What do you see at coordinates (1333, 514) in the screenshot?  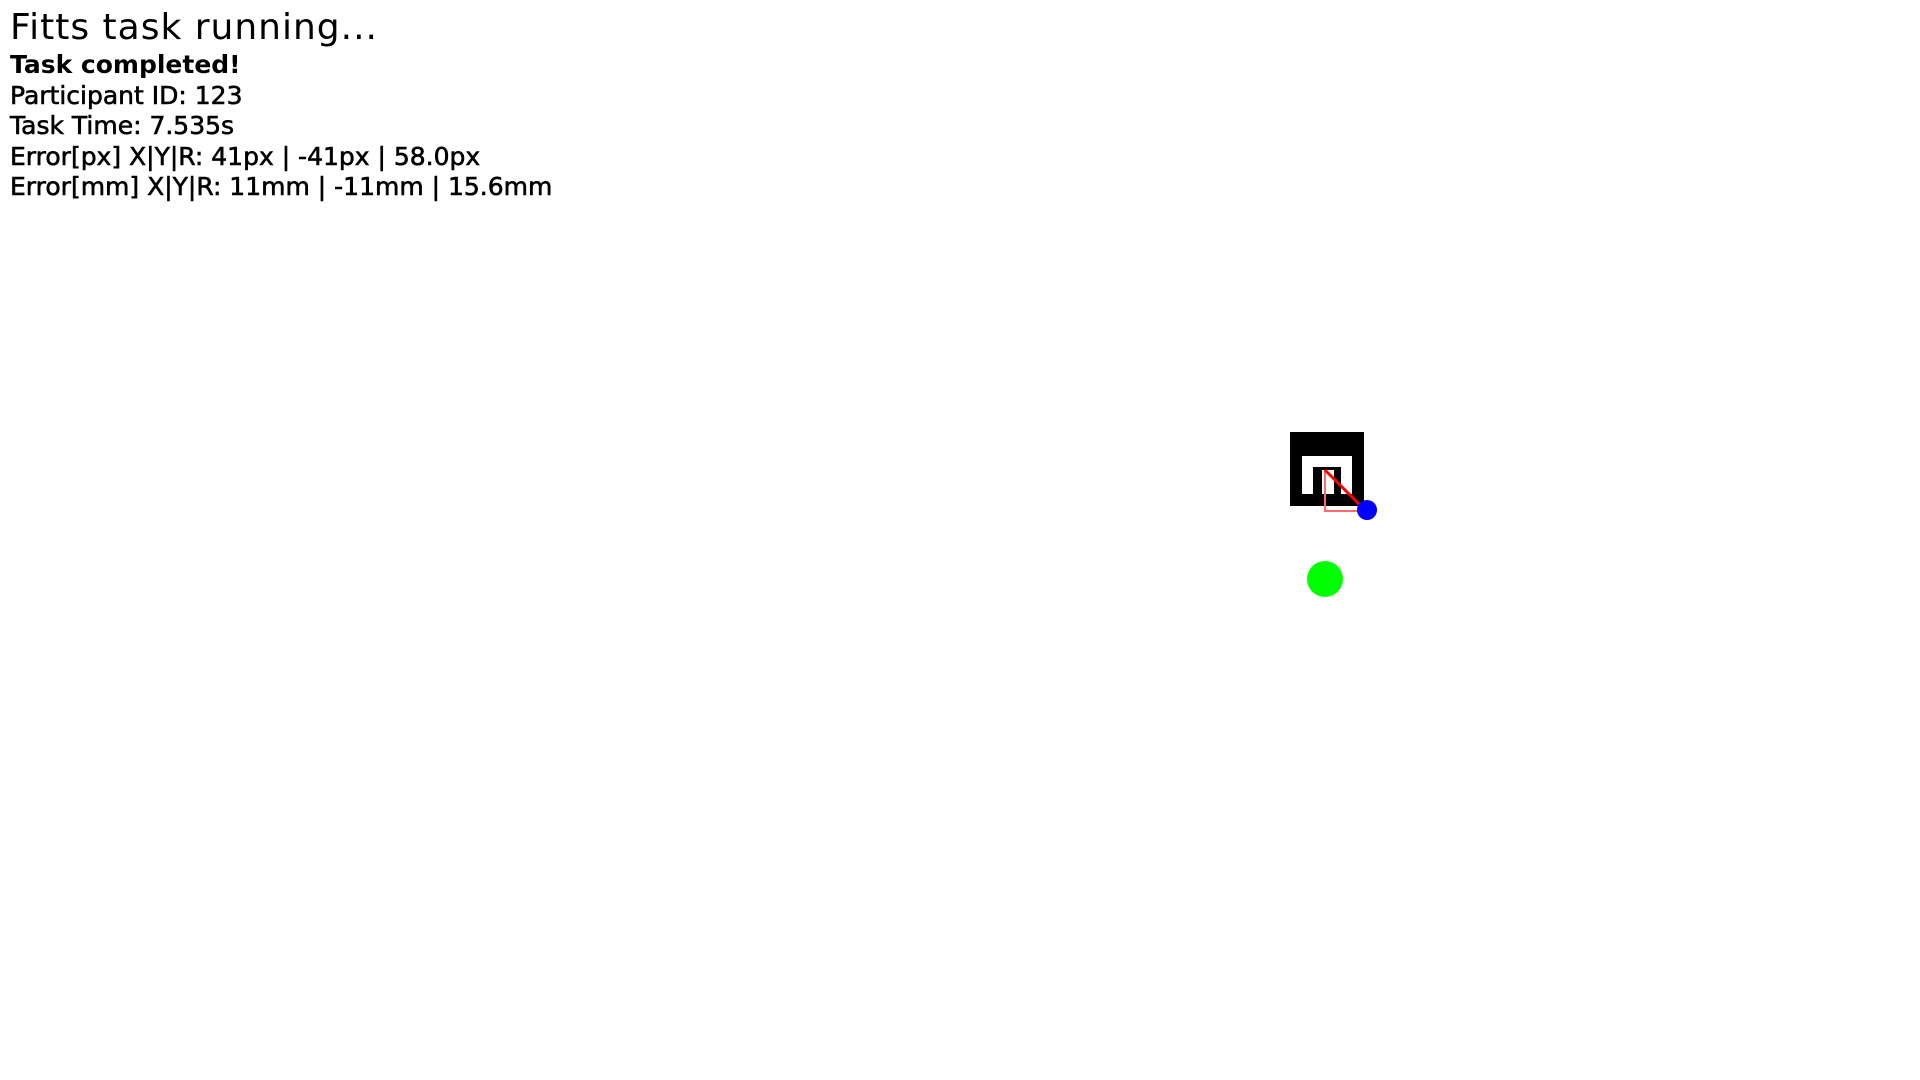 I see `task-canvas` at bounding box center [1333, 514].